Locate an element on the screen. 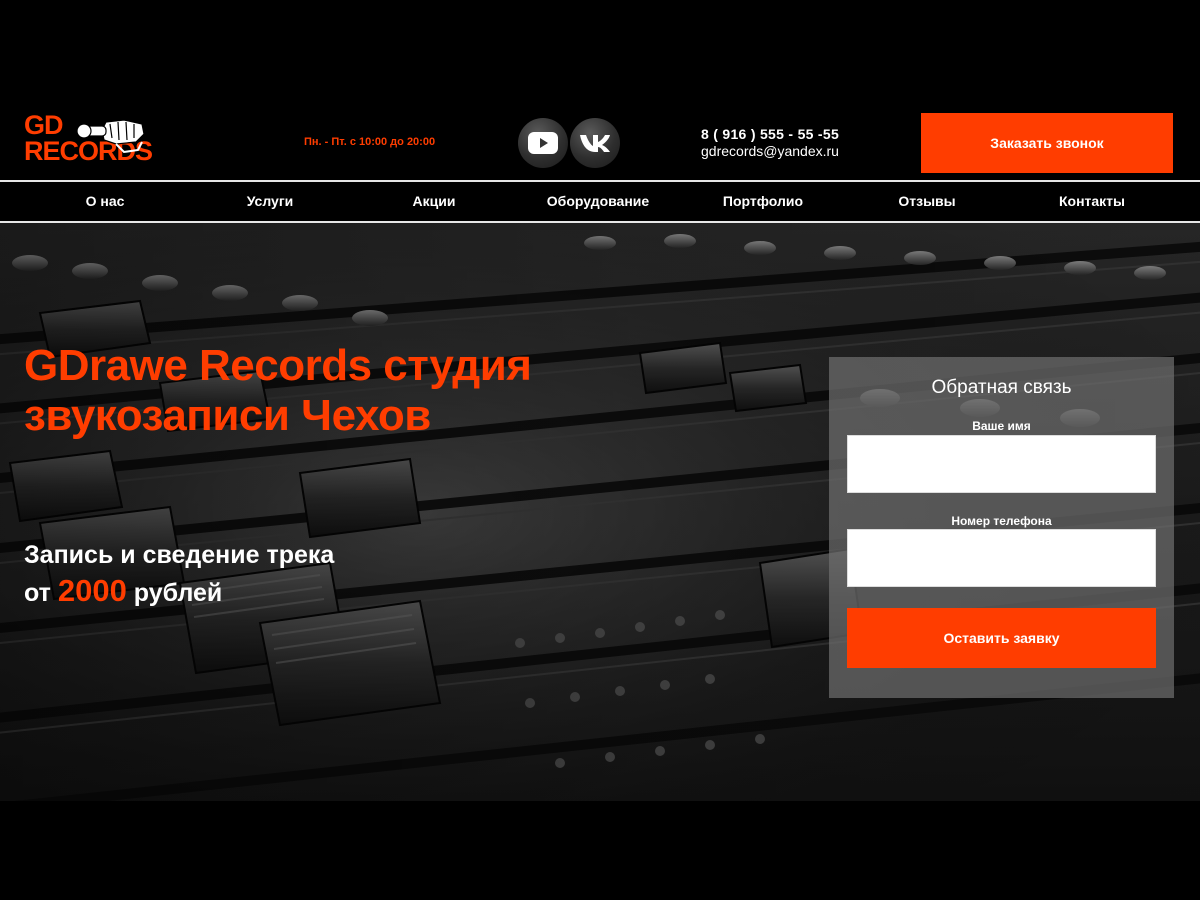 This screenshot has width=1200, height=900. vk-icon is located at coordinates (595, 143).